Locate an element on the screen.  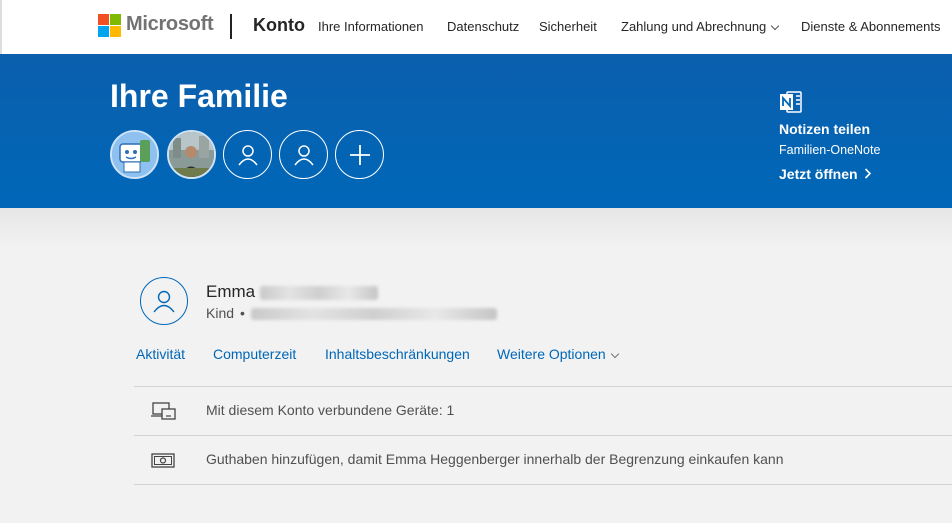
open-now-label: Jetzt öffnen is located at coordinates (818, 174).